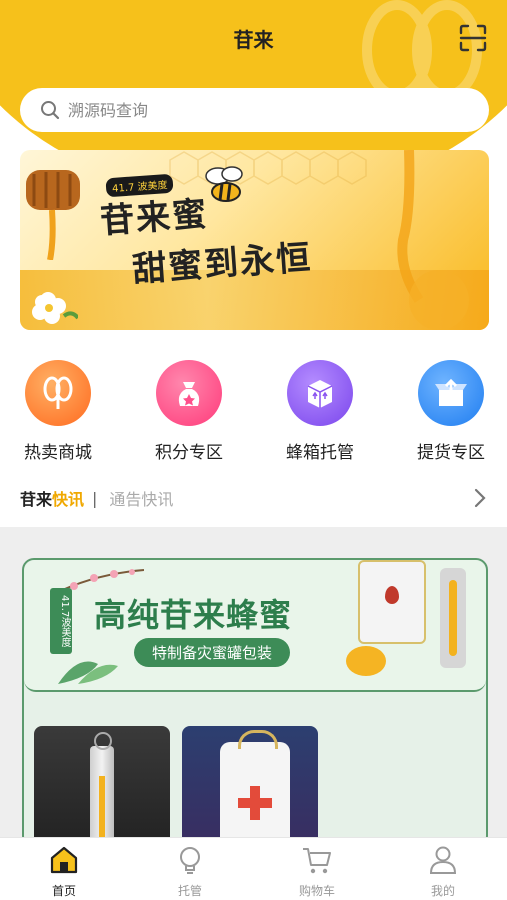 This screenshot has height=900, width=507. Describe the element at coordinates (189, 891) in the screenshot. I see `tab-label: 托管` at that location.